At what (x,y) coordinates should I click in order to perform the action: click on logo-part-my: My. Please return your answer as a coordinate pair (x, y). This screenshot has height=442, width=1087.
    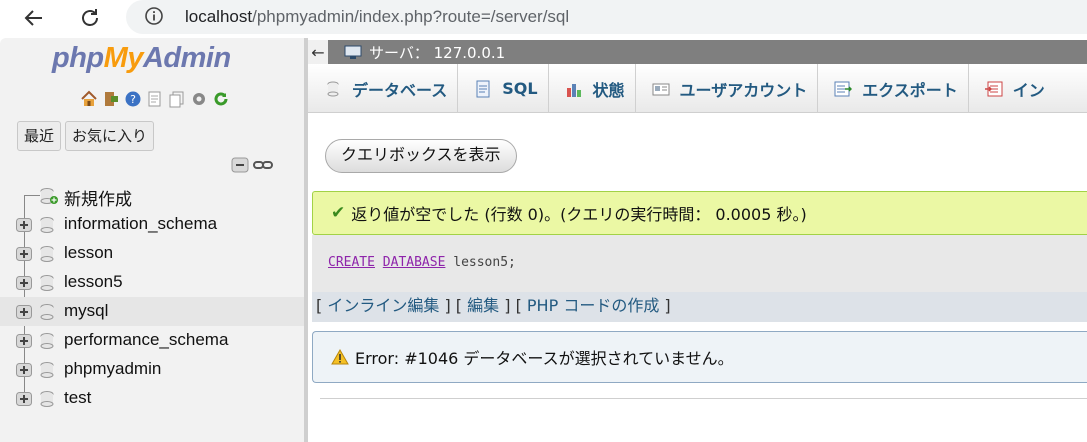
    Looking at the image, I should click on (123, 58).